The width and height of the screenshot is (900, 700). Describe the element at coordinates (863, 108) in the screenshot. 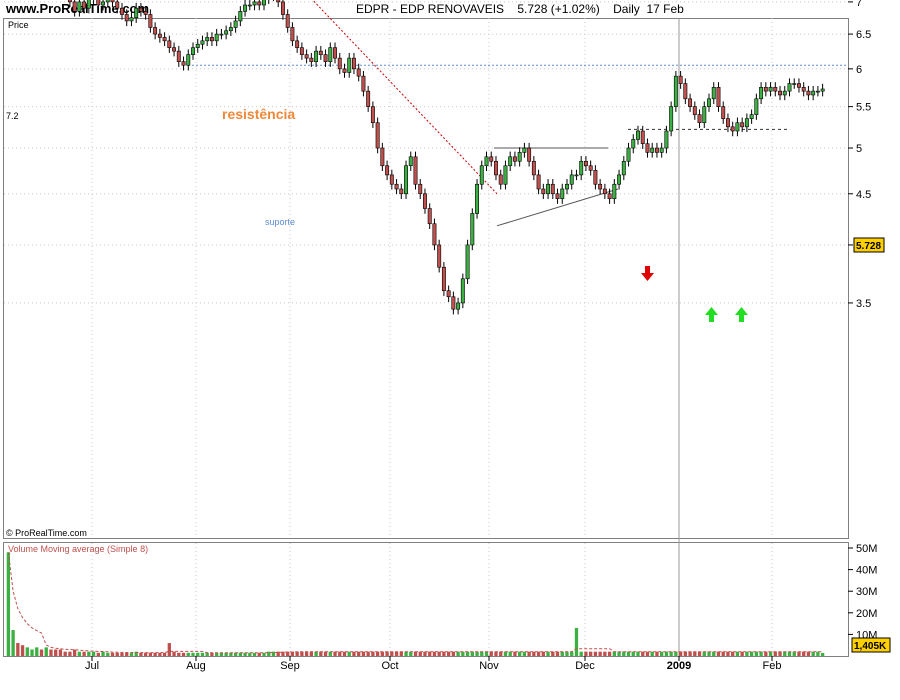

I see `y-tick-label: 5.5` at that location.